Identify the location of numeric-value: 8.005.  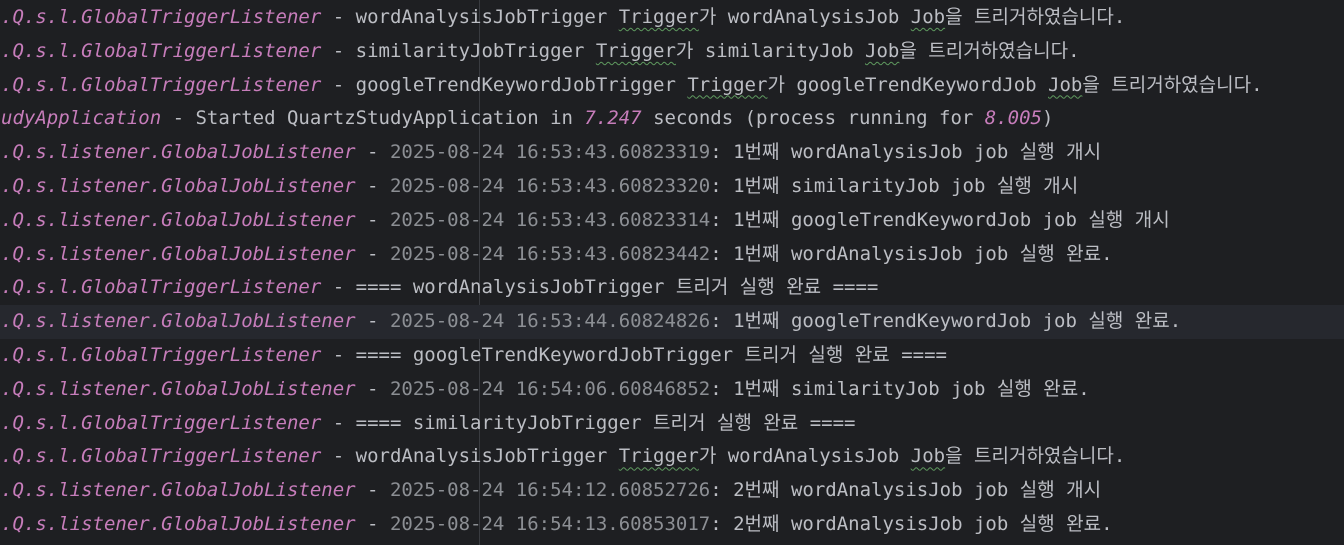
(1013, 118).